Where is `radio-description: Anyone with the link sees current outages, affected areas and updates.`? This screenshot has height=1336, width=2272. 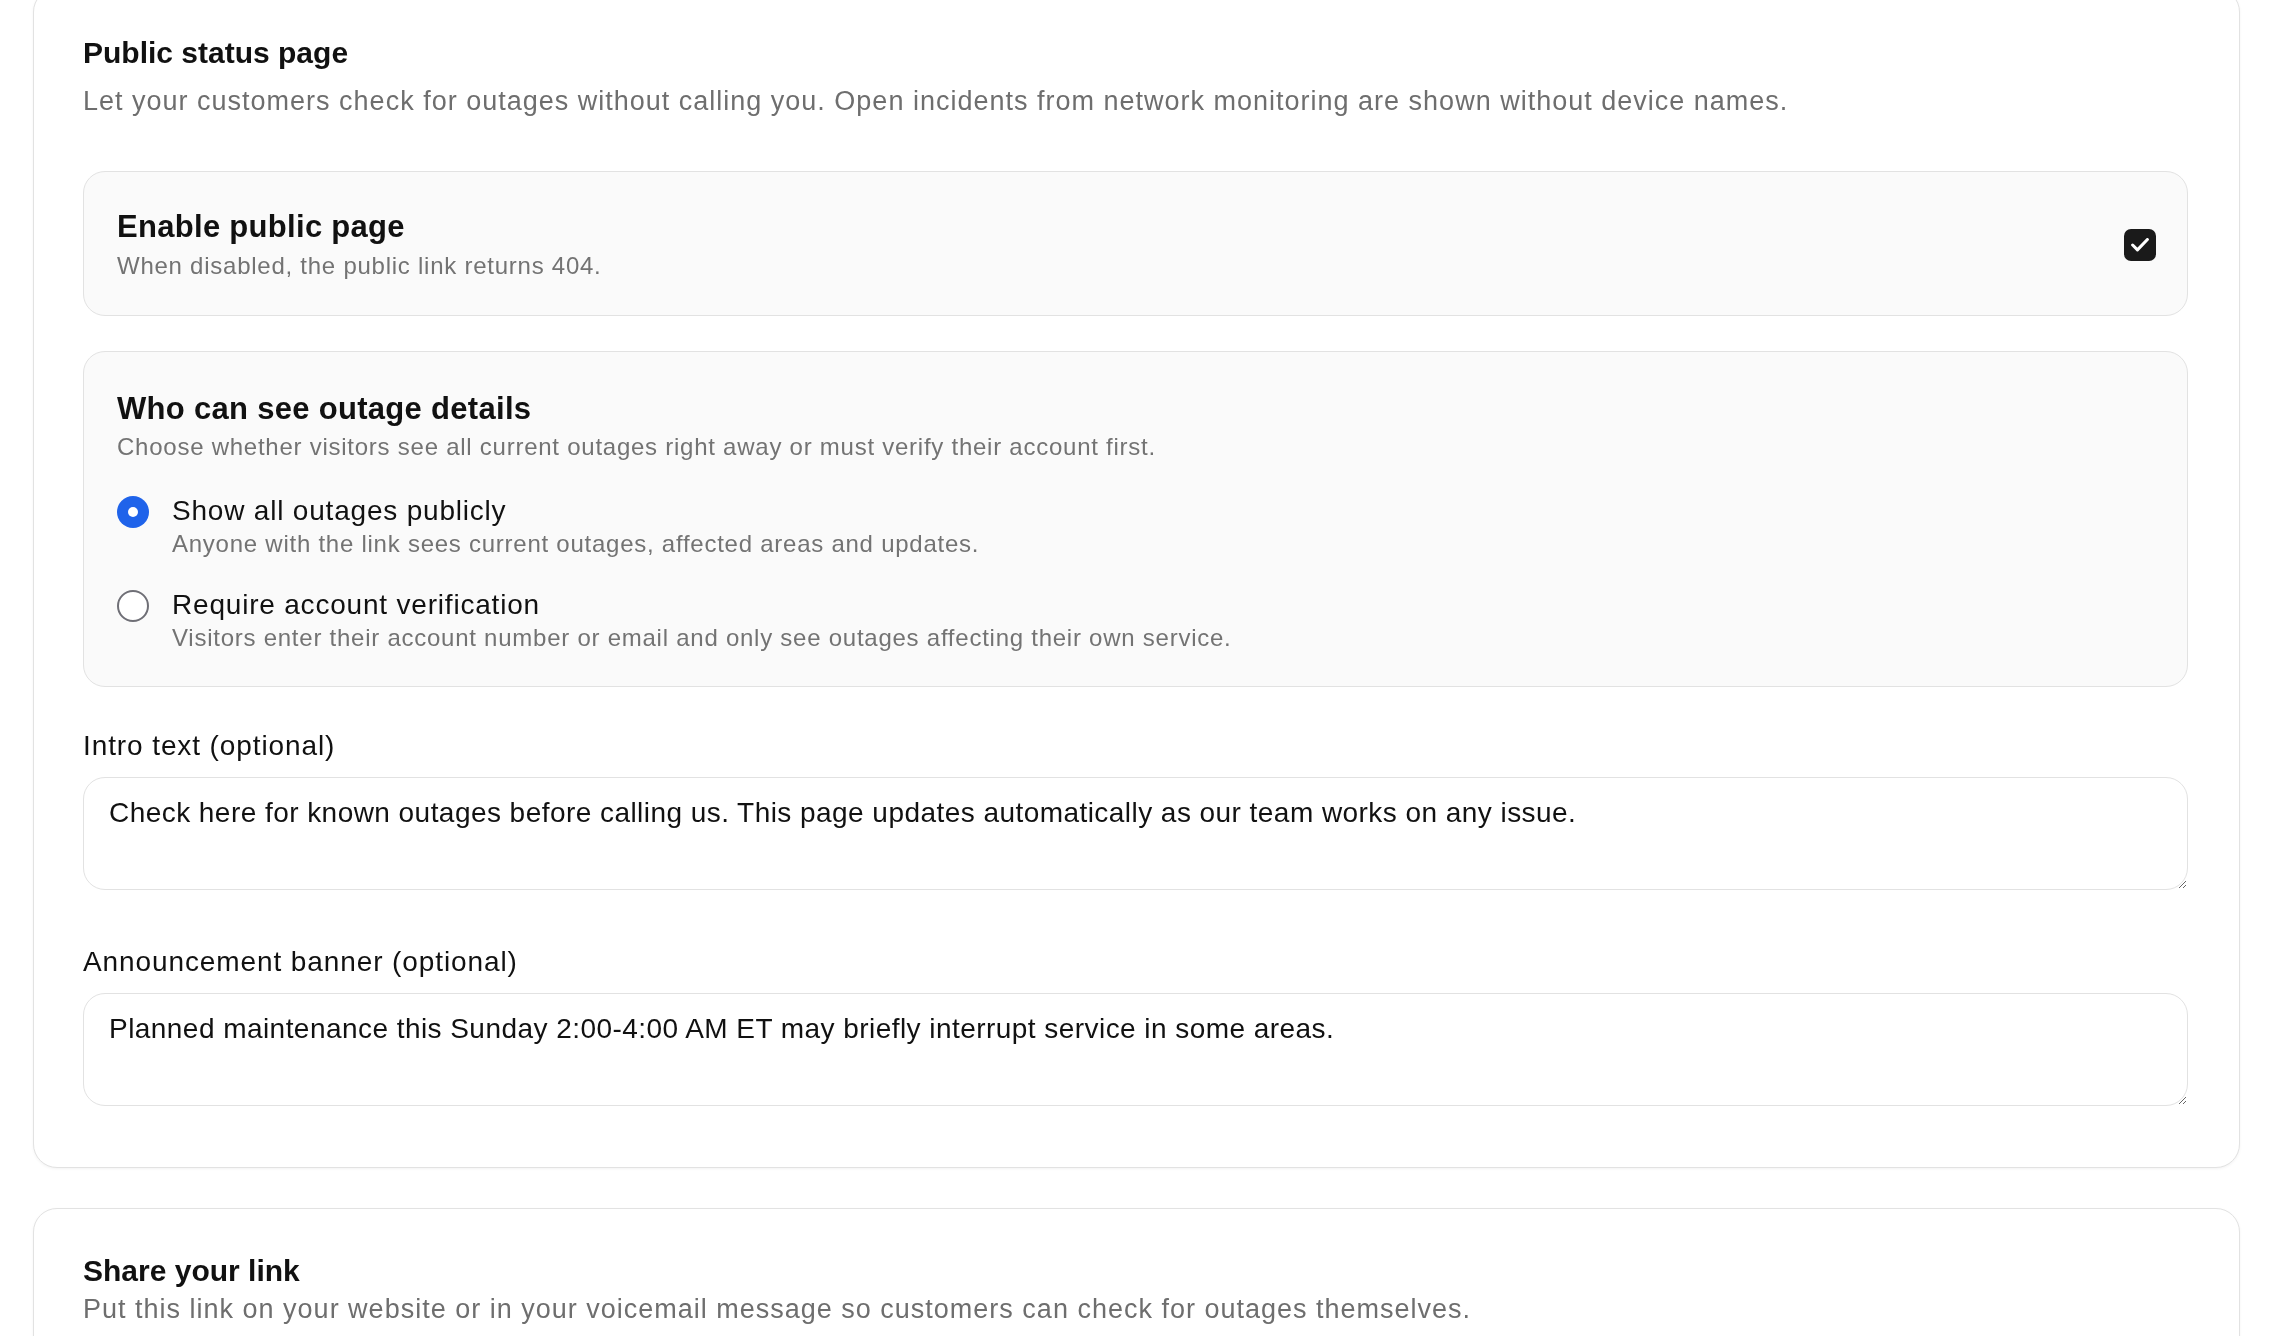
radio-description: Anyone with the link sees current outages, affected areas and updates. is located at coordinates (576, 544).